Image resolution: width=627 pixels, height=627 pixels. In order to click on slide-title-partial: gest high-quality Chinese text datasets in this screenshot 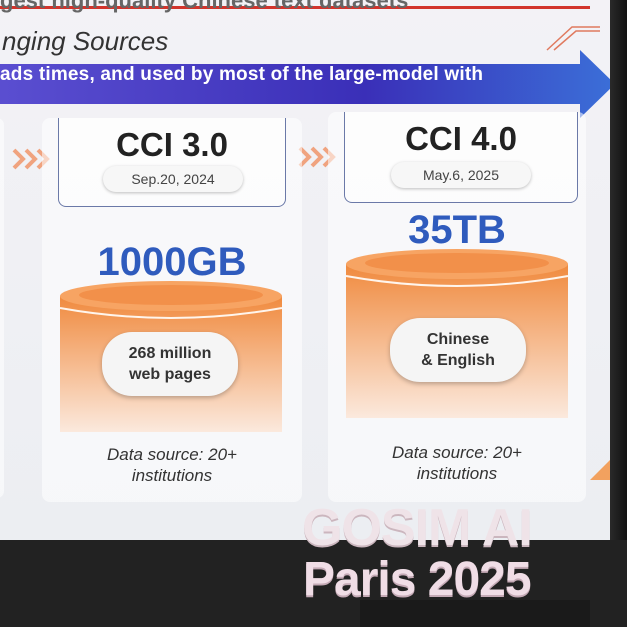, I will do `click(204, 6)`.